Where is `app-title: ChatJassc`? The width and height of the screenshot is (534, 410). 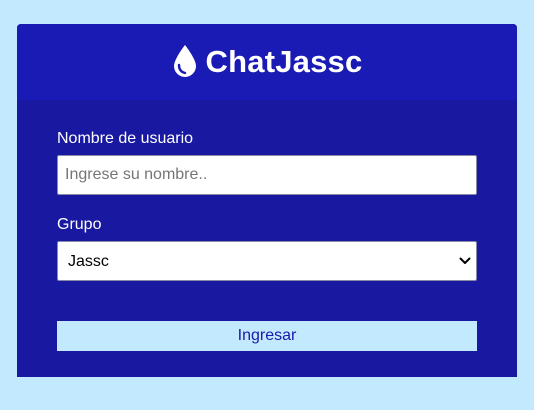 app-title: ChatJassc is located at coordinates (284, 61).